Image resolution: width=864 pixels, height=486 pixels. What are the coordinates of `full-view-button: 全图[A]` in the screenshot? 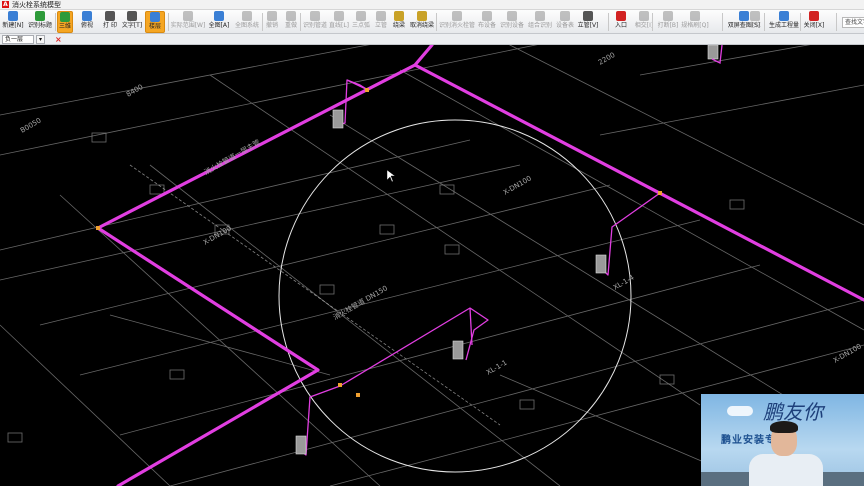 It's located at (219, 22).